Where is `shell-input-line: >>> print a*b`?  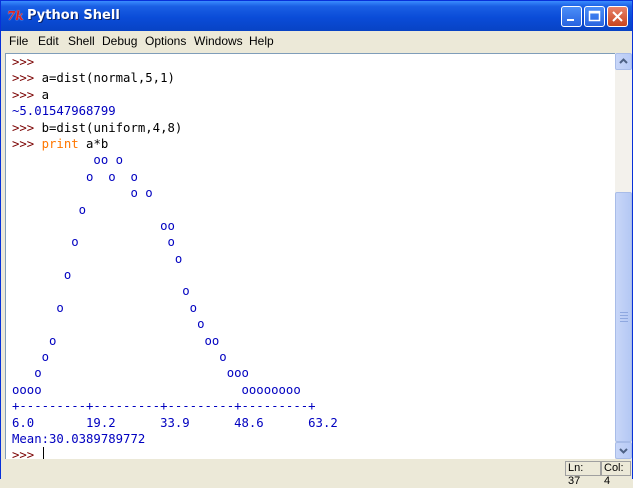
shell-input-line: >>> print a*b is located at coordinates (175, 144).